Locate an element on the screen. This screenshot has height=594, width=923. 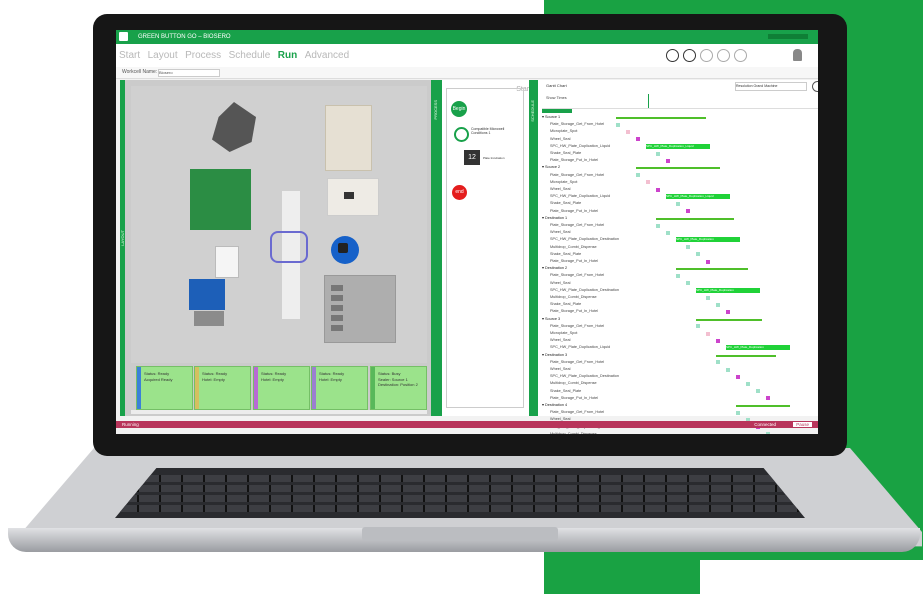
workcell-select: Biosero is located at coordinates (189, 73).